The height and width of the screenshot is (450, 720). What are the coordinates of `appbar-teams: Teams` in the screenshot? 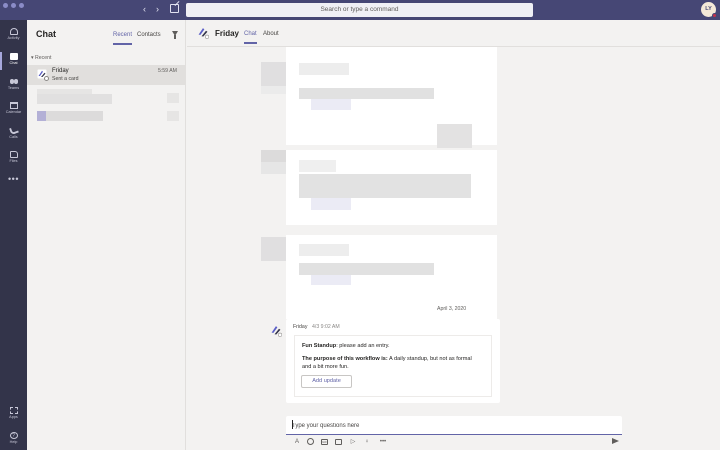 It's located at (13, 86).